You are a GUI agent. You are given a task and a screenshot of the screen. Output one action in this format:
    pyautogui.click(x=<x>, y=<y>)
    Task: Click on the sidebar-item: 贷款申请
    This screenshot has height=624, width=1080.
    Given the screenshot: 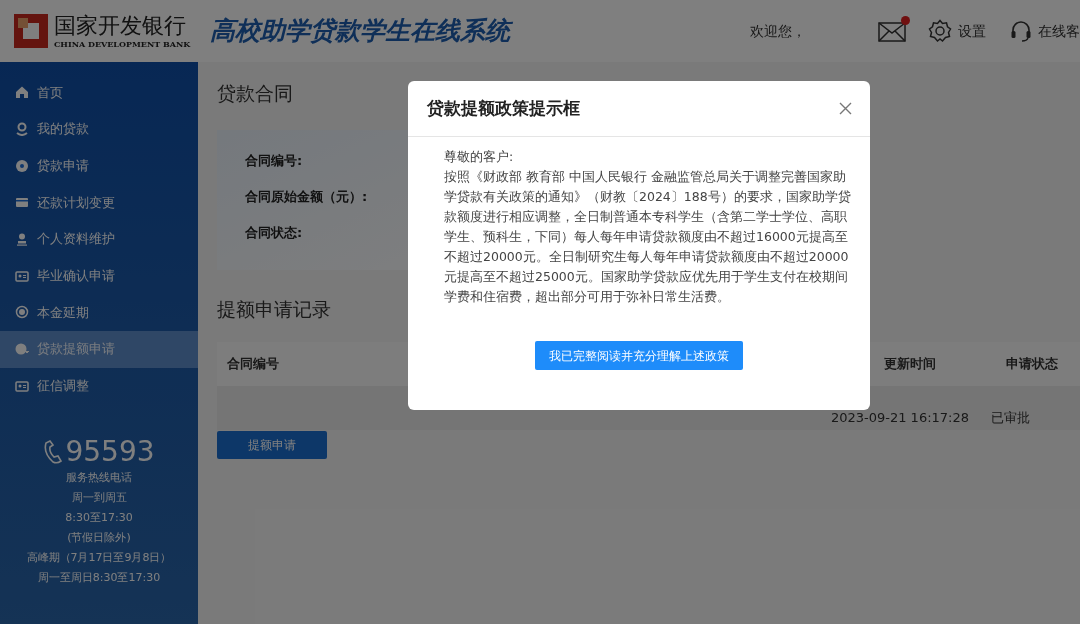 What is the action you would take?
    pyautogui.click(x=99, y=166)
    